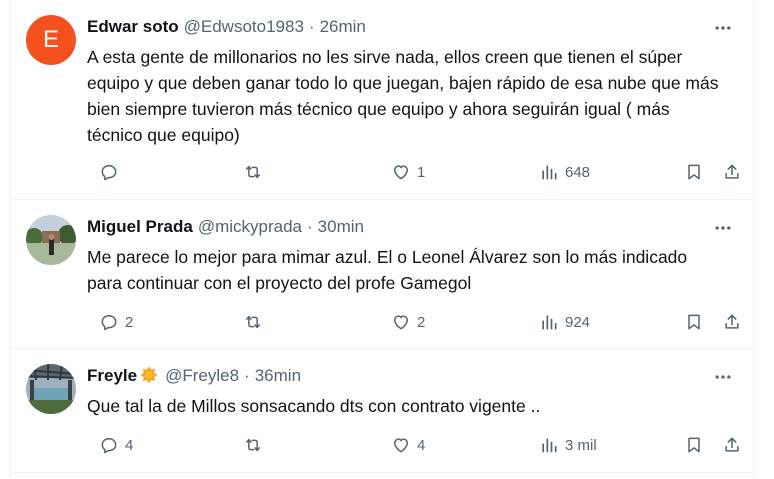 Image resolution: width=774 pixels, height=479 pixels. Describe the element at coordinates (343, 27) in the screenshot. I see `timestamp: 26min` at that location.